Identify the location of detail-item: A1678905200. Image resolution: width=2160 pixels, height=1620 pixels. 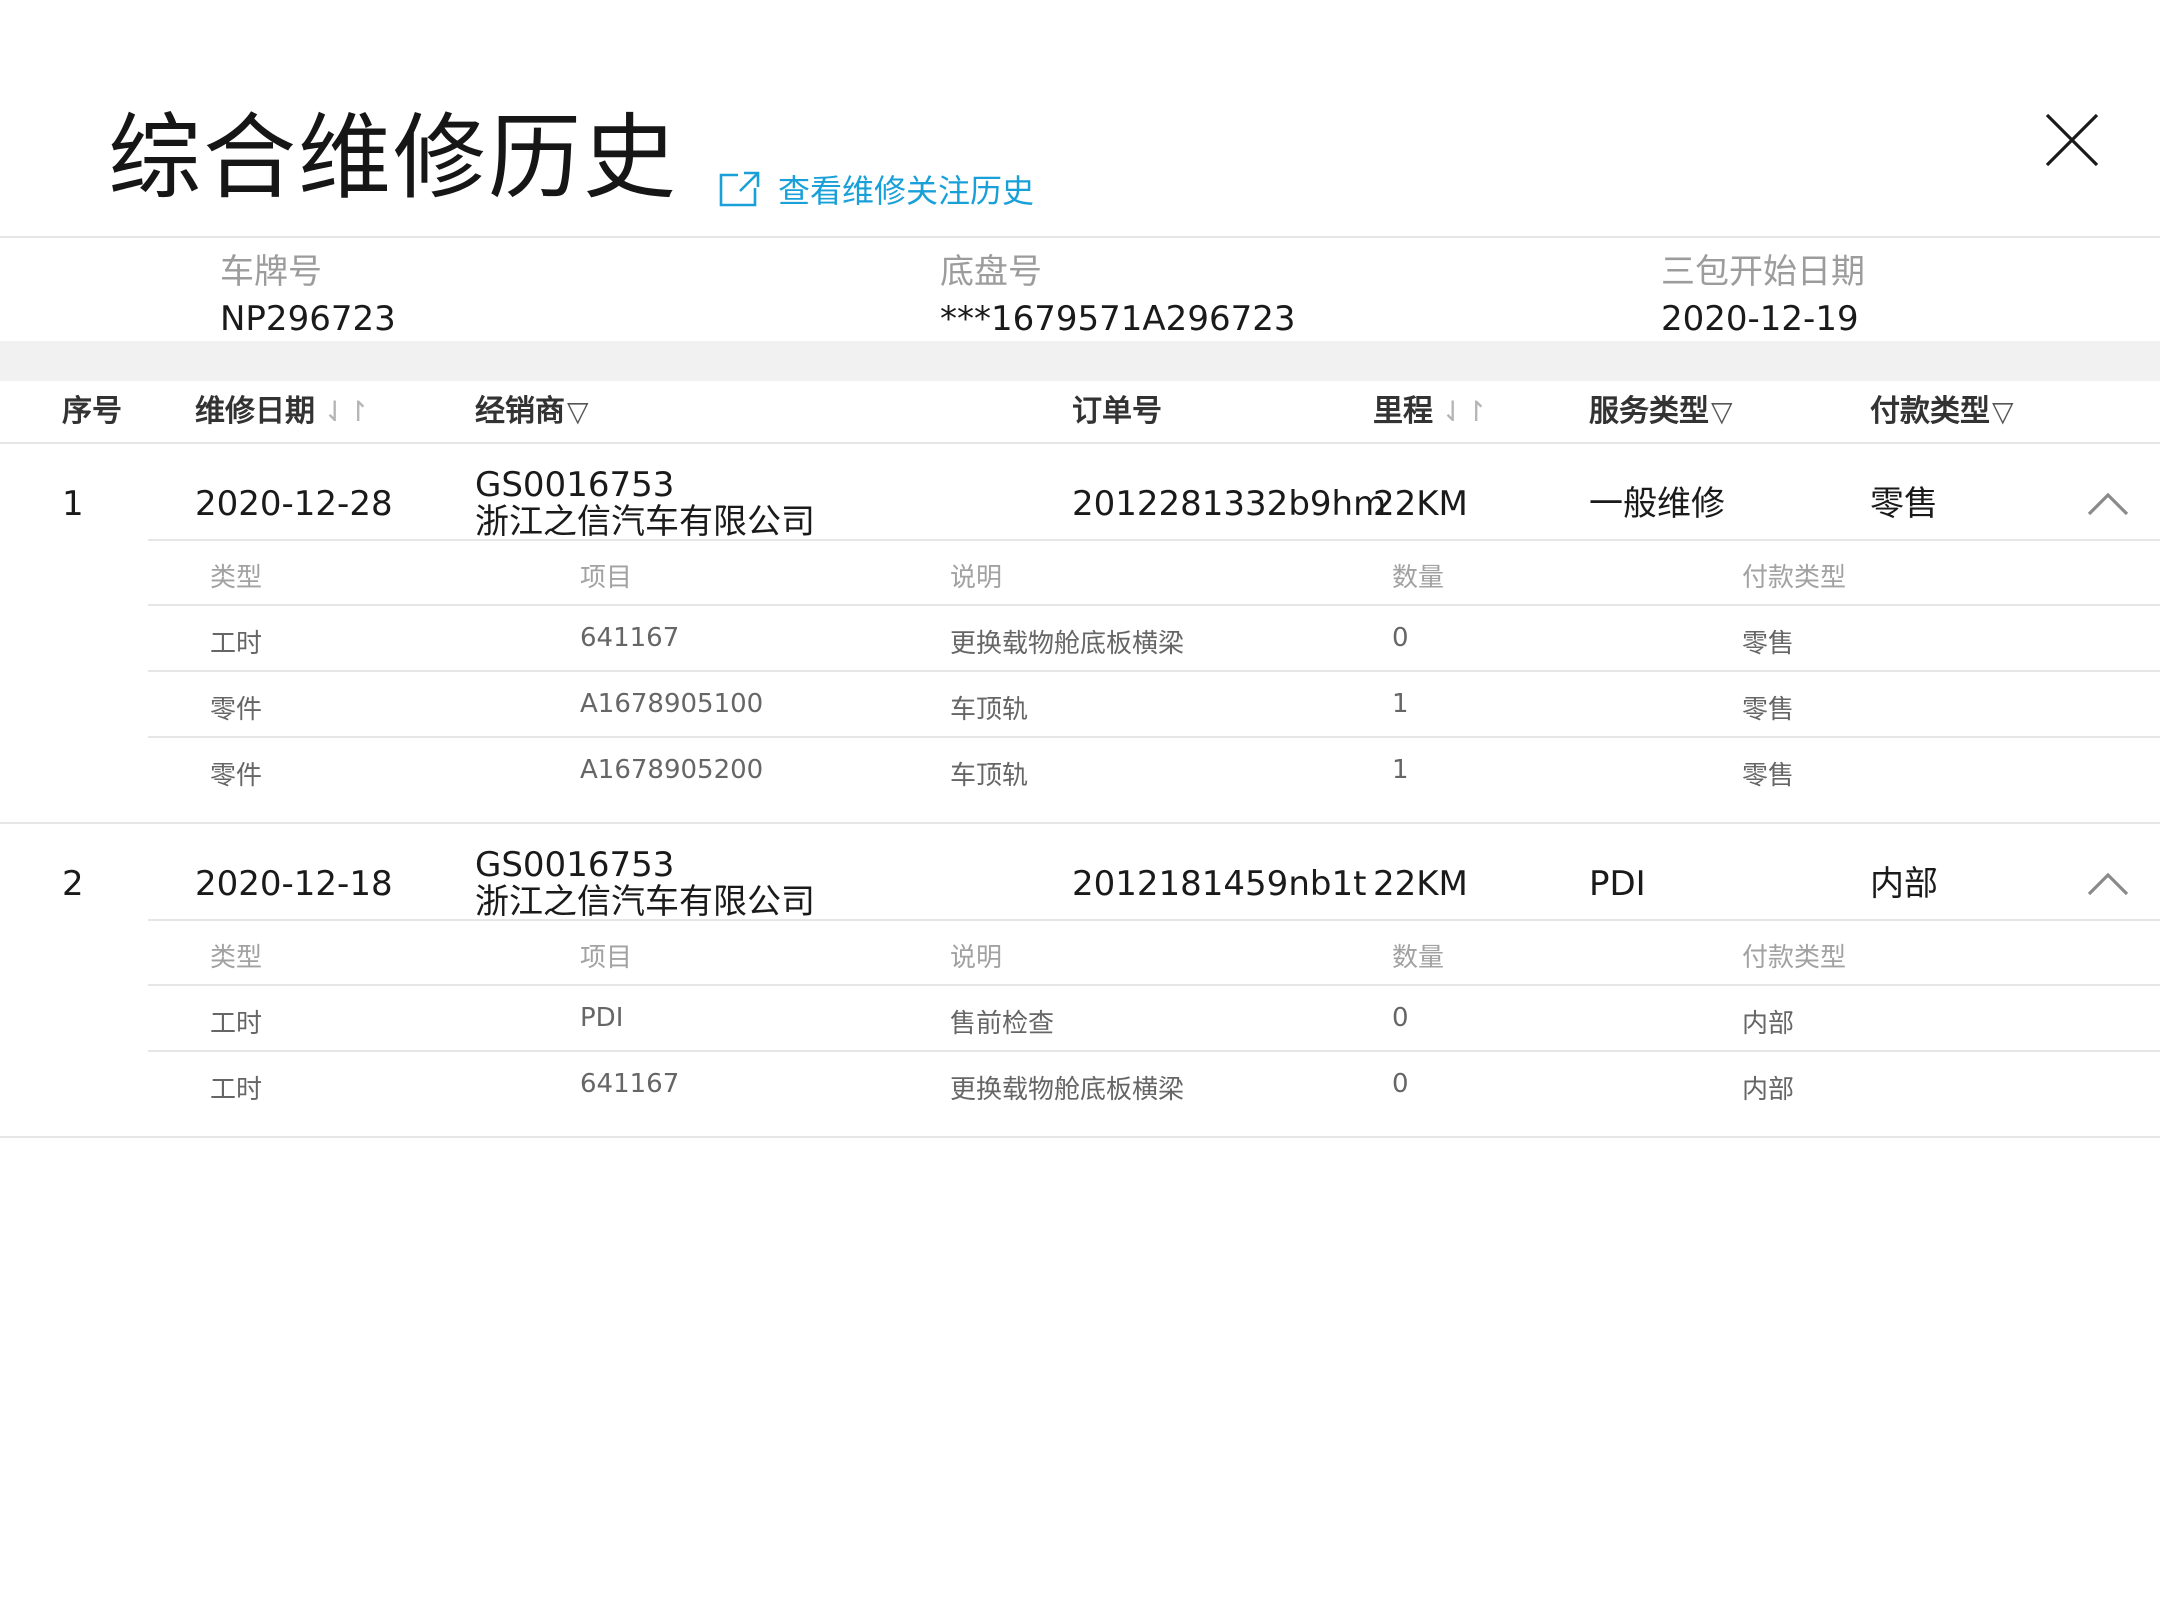
(672, 770).